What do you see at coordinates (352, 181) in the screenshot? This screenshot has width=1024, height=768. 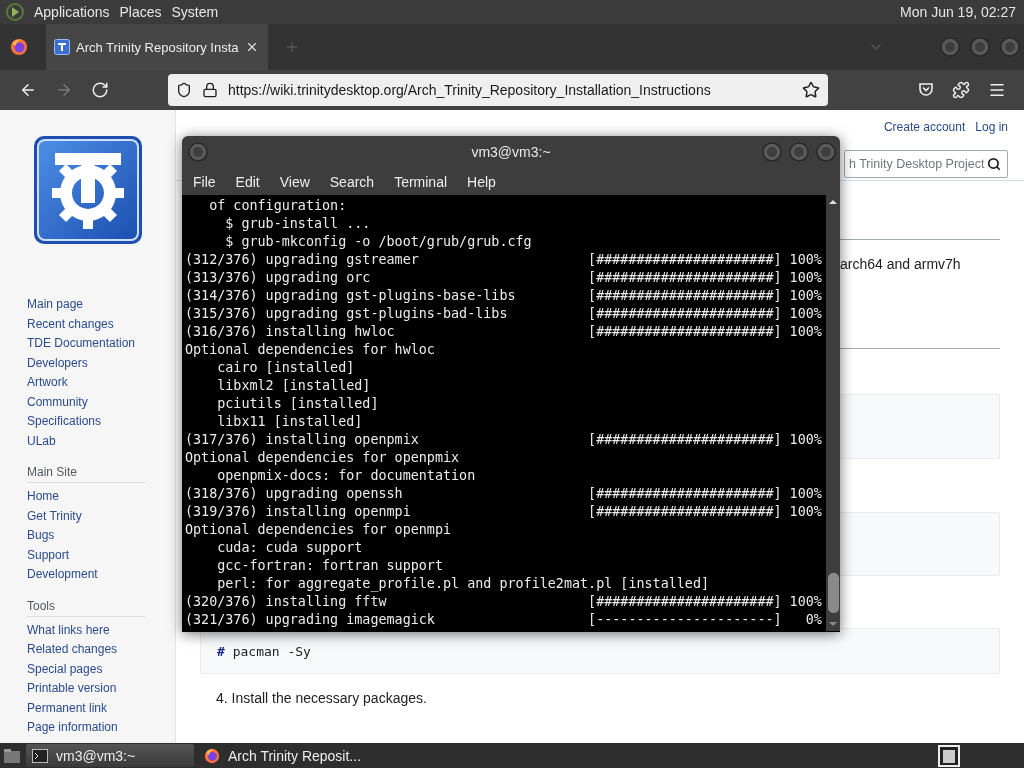 I see `menu-item: Search` at bounding box center [352, 181].